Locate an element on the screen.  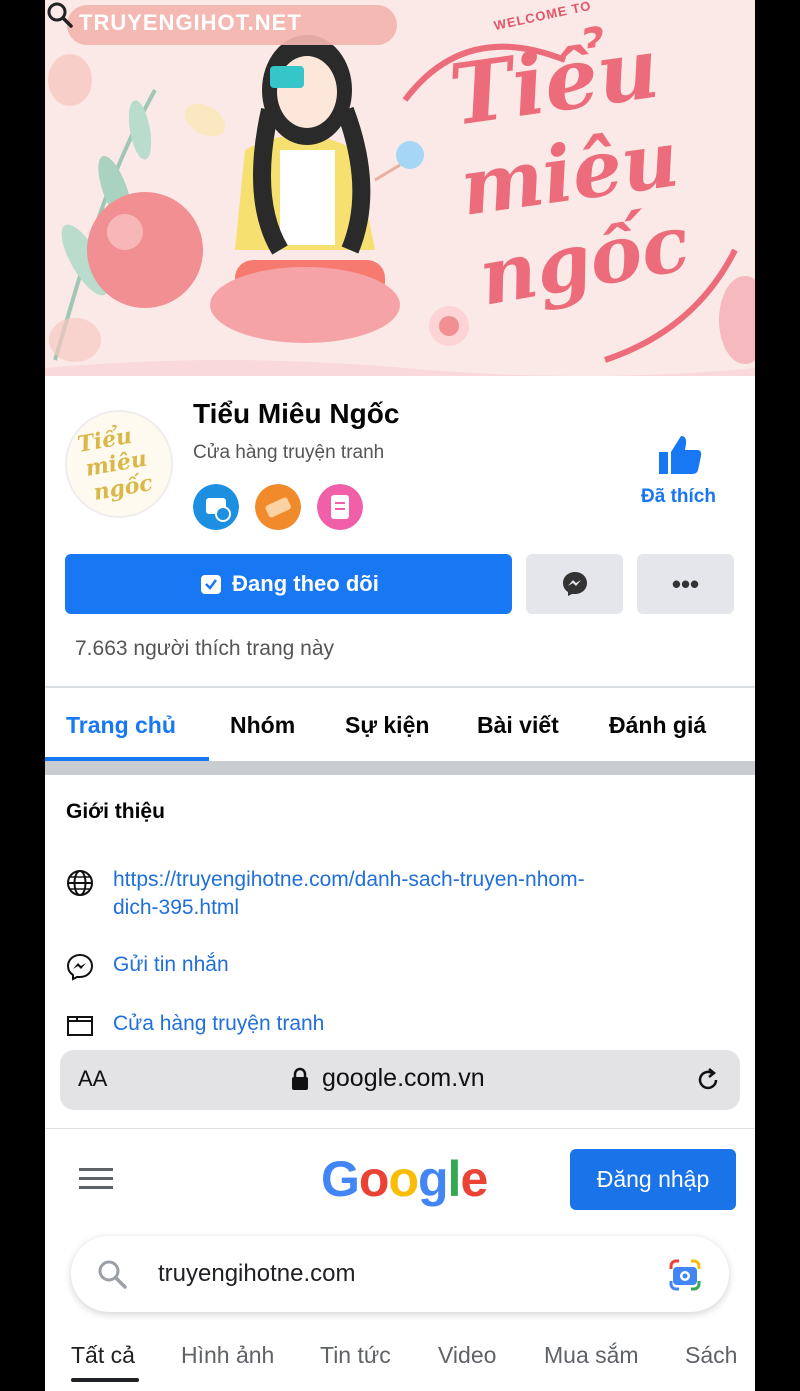
reader-aa-button: AA is located at coordinates (92, 1079).